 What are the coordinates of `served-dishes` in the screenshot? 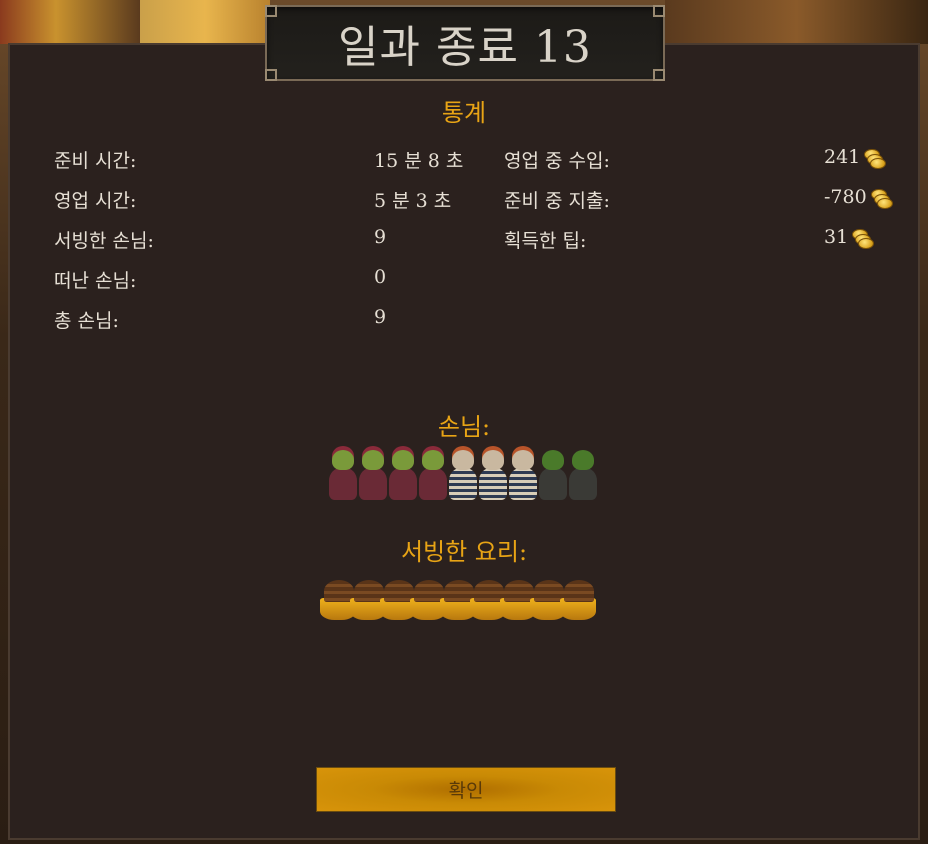 It's located at (458, 600).